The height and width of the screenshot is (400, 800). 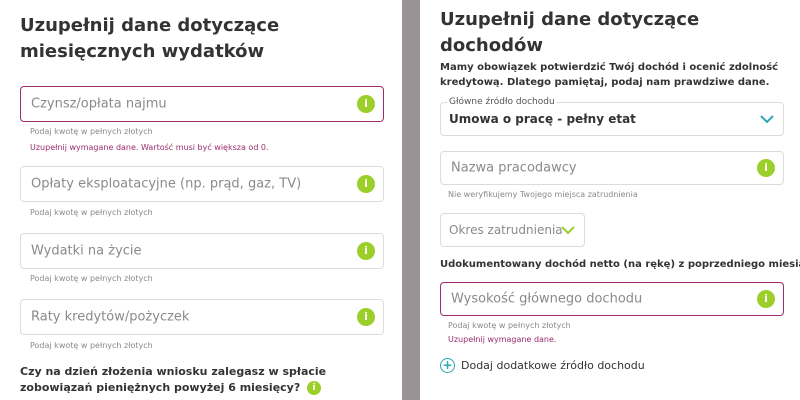 I want to click on employer-placeholder: Nazwa pracodawcy, so click(x=514, y=168).